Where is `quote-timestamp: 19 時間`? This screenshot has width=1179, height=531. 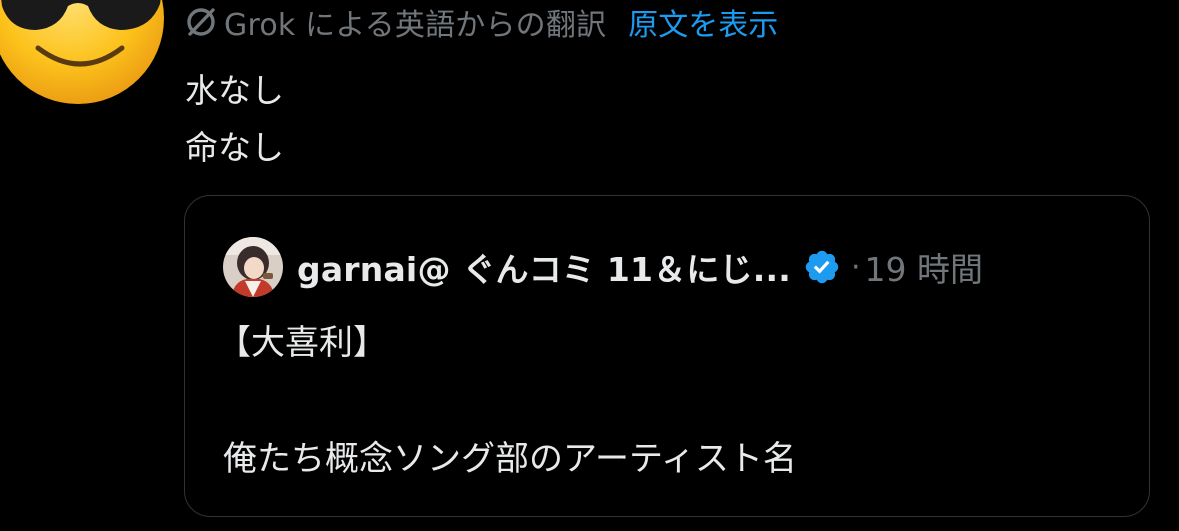 quote-timestamp: 19 時間 is located at coordinates (924, 267).